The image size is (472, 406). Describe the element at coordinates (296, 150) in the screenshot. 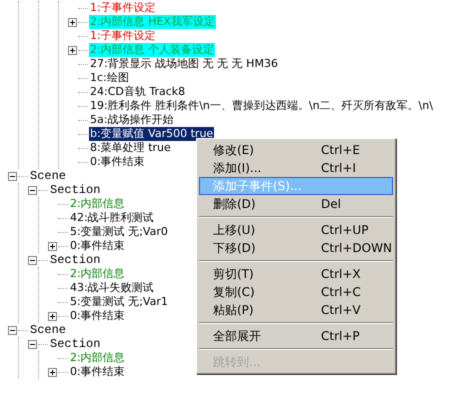

I see `menu-item: 修改(E) Ctrl+E` at that location.